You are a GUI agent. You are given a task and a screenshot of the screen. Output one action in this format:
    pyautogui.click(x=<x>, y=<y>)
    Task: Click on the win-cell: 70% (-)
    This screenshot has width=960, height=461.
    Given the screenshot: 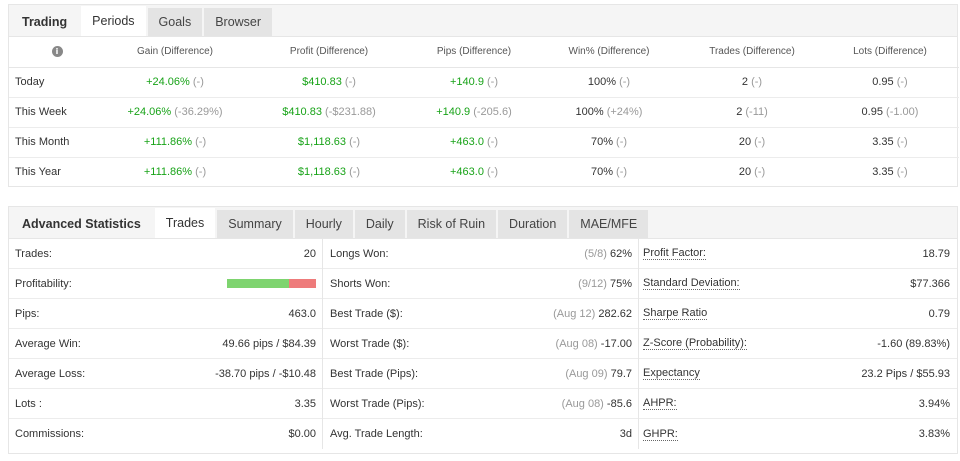 What is the action you would take?
    pyautogui.click(x=609, y=142)
    